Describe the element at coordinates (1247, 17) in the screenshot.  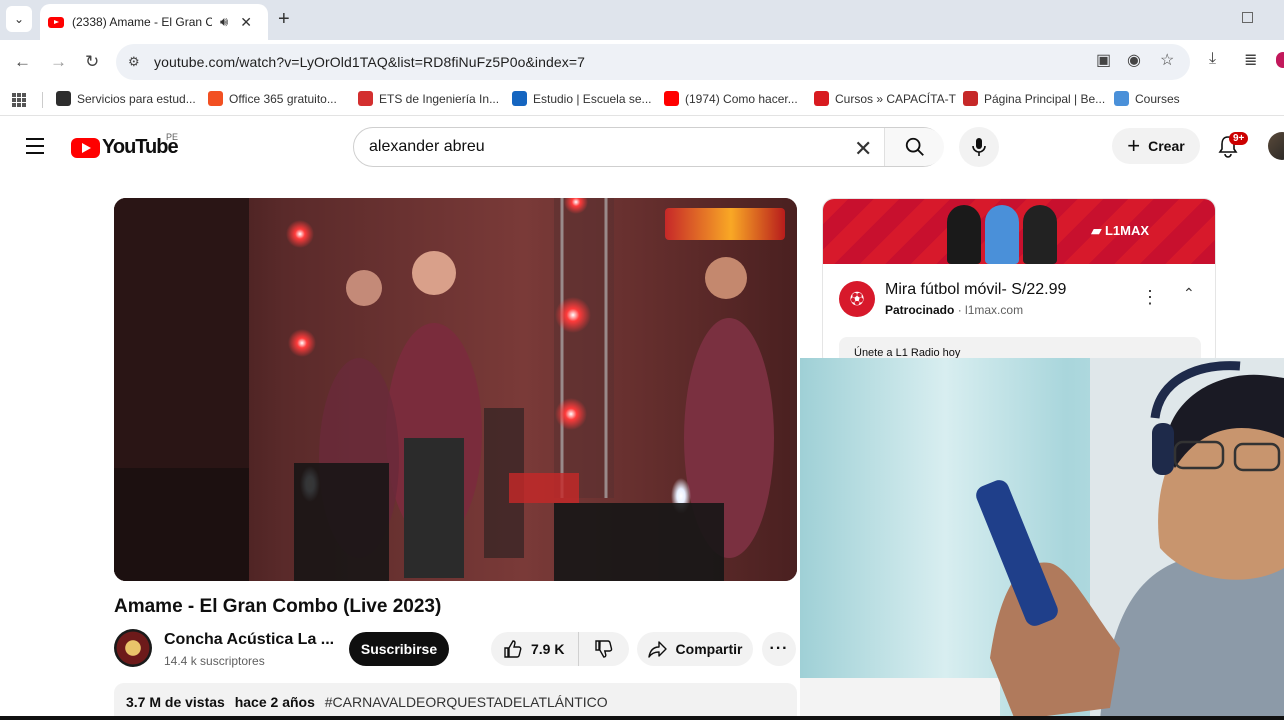
I see `window-maximize-button` at that location.